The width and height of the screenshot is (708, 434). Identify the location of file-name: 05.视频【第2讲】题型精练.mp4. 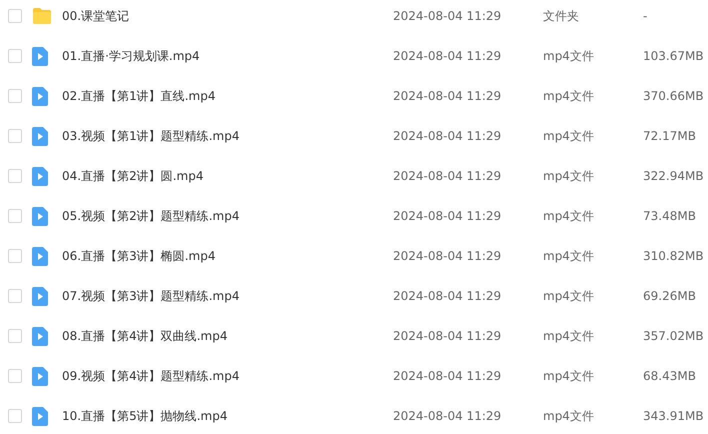
(227, 216).